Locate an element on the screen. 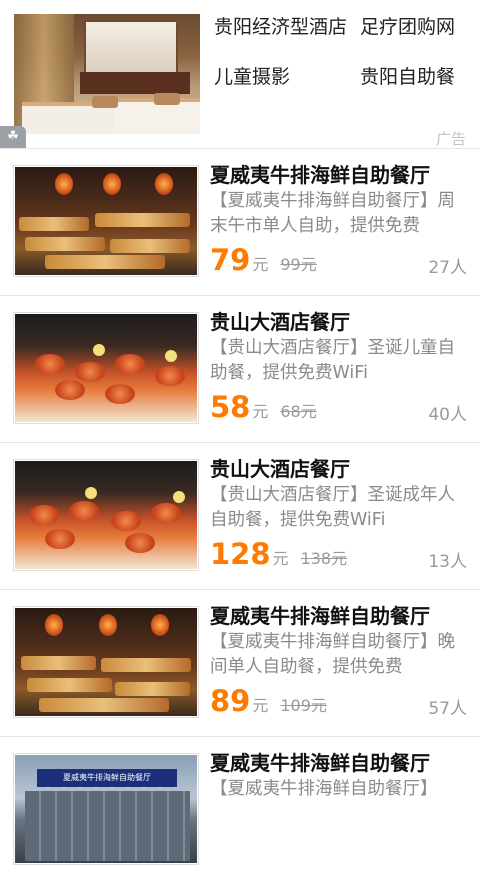  ad-link: 儿童摄影 is located at coordinates (252, 75).